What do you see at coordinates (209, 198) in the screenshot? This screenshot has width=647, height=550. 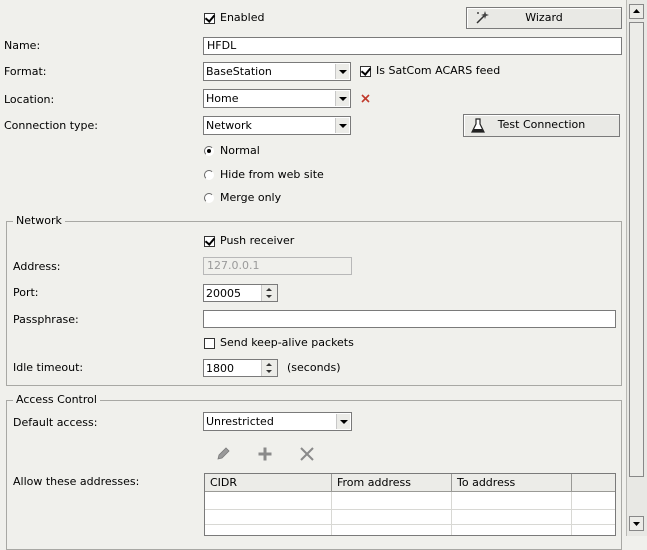 I see `radio-merge-only` at bounding box center [209, 198].